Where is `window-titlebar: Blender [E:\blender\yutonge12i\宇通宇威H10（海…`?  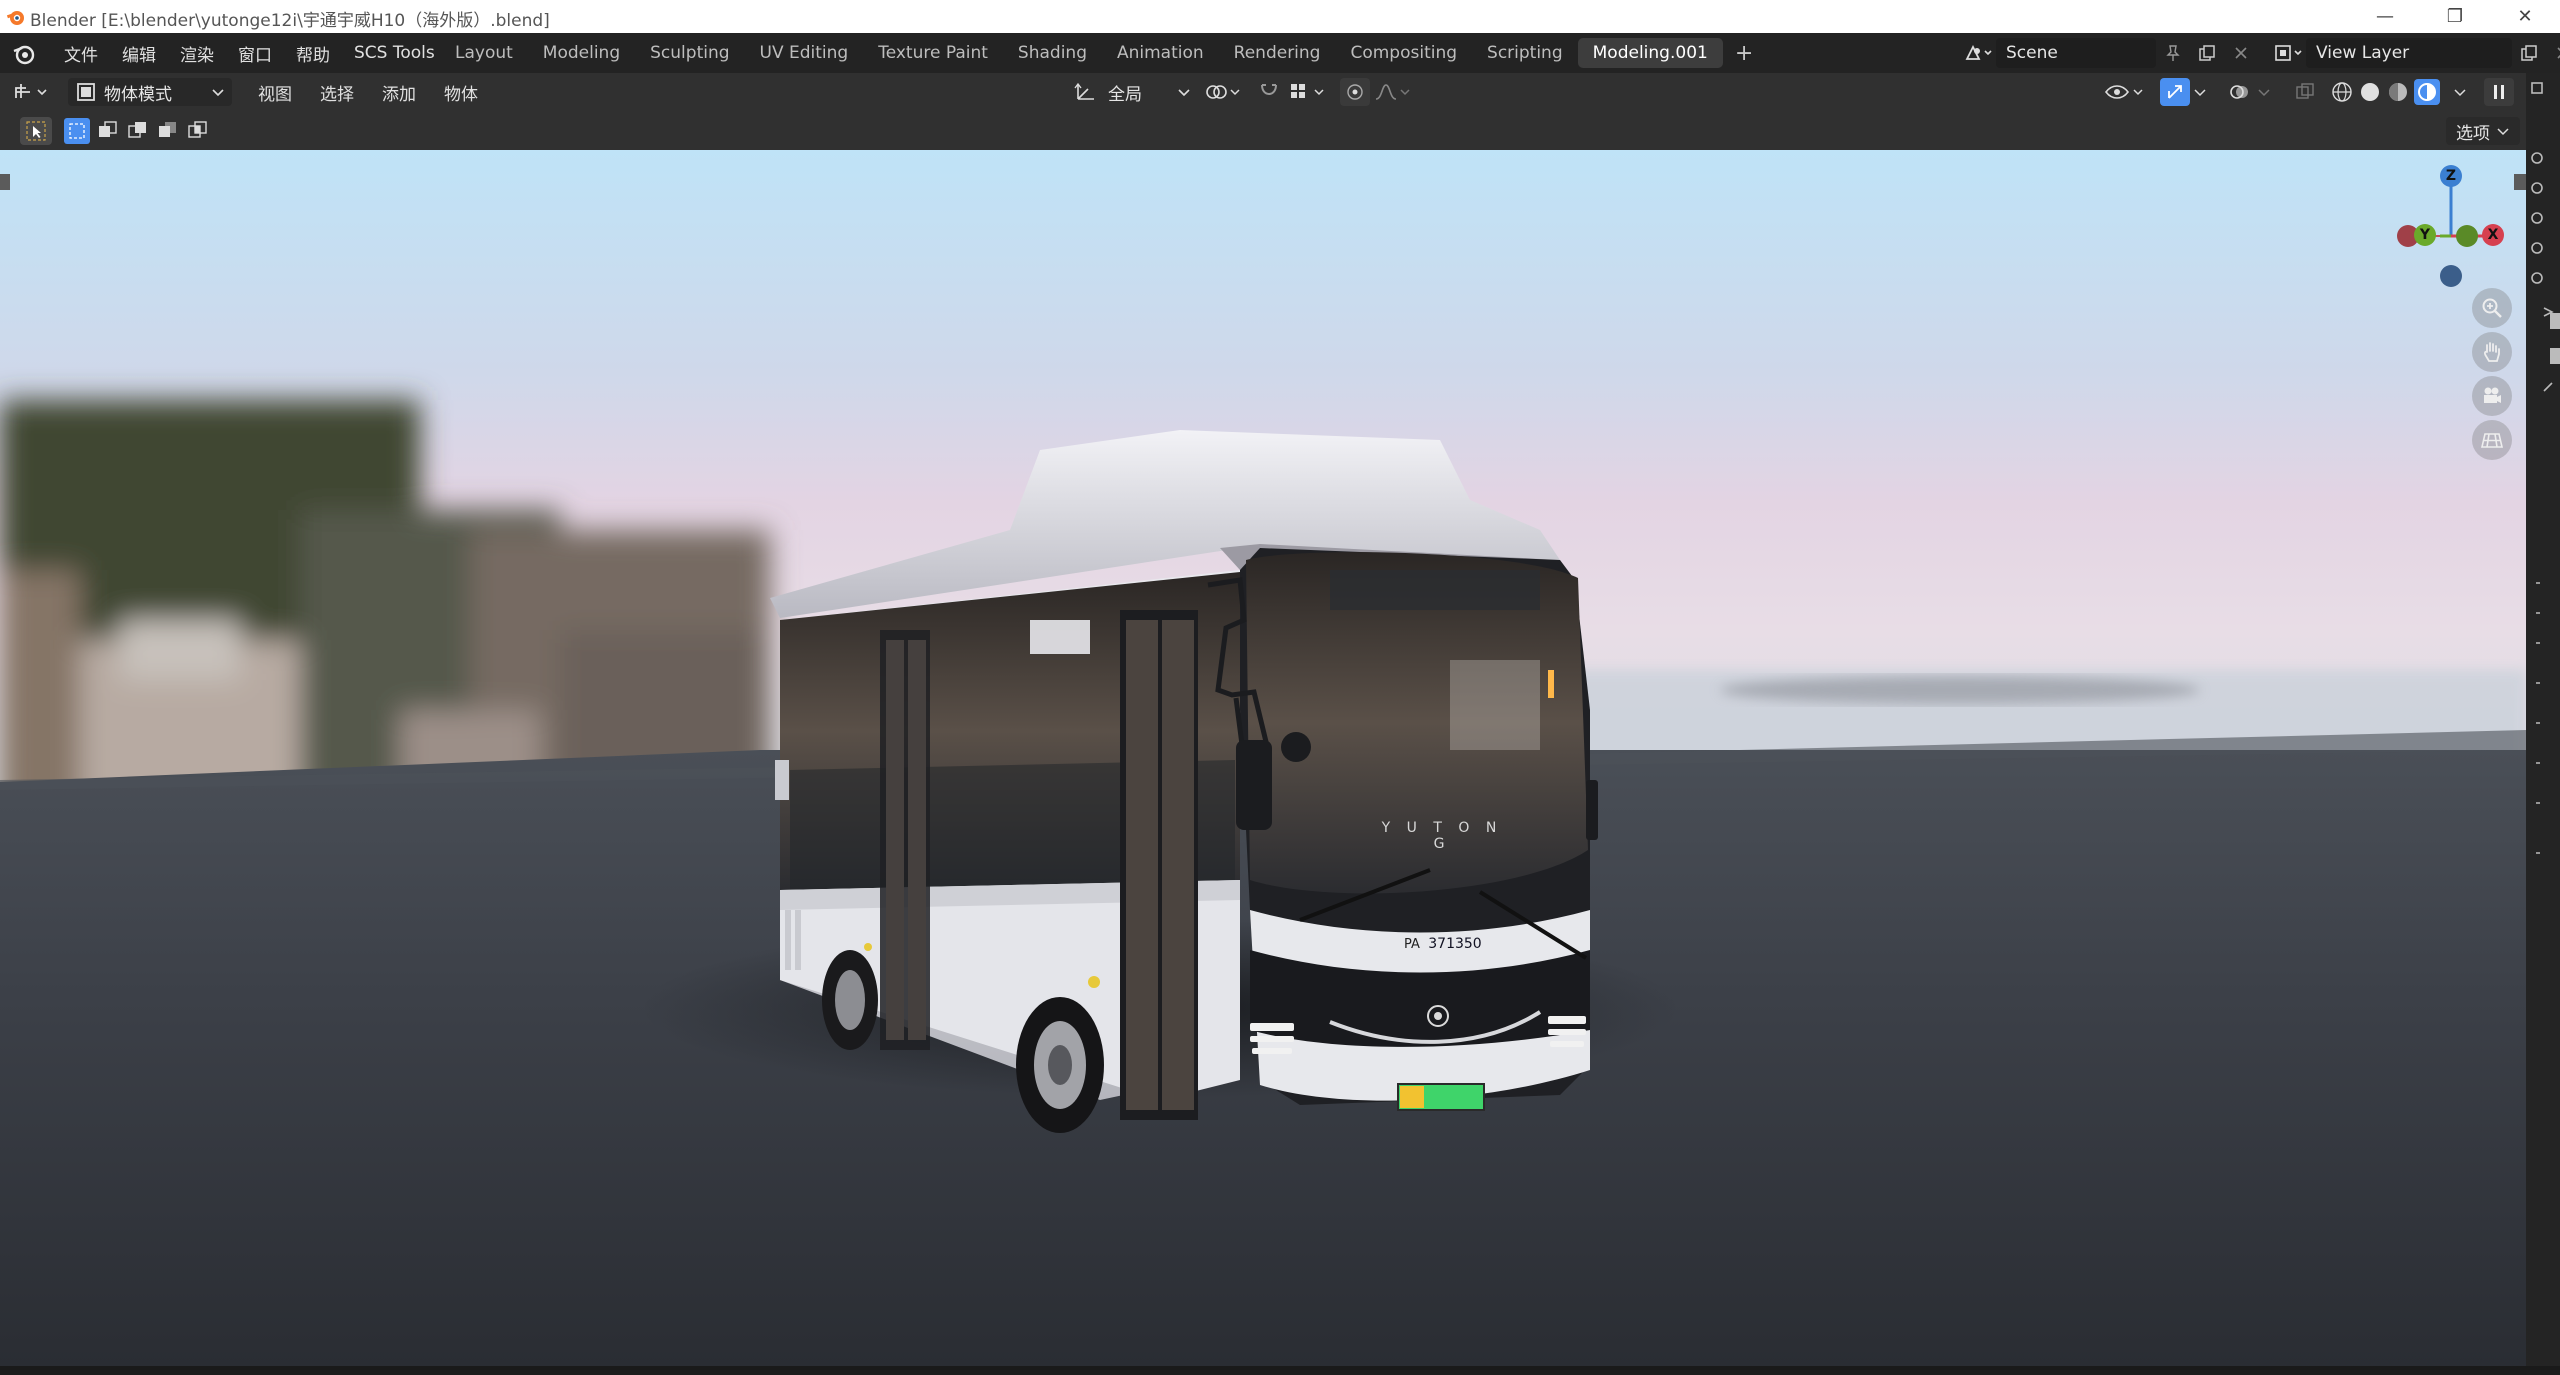
window-titlebar: Blender [E:\blender\yutonge12i\宇通宇威H10（海… is located at coordinates (1280, 16).